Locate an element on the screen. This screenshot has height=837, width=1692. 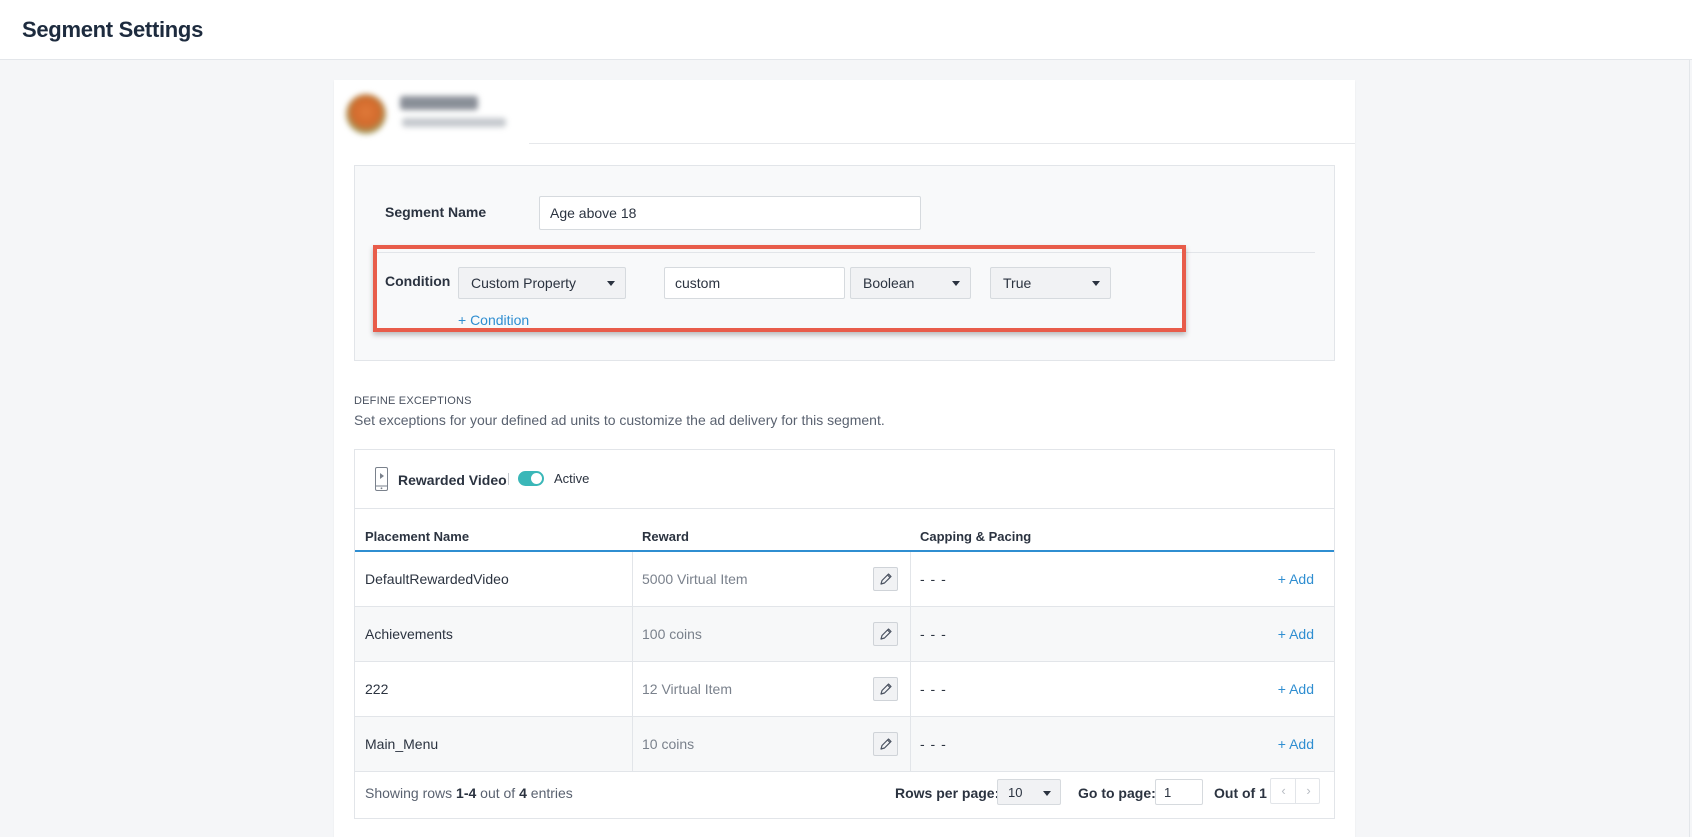
showing-range: 1-4 is located at coordinates (466, 793).